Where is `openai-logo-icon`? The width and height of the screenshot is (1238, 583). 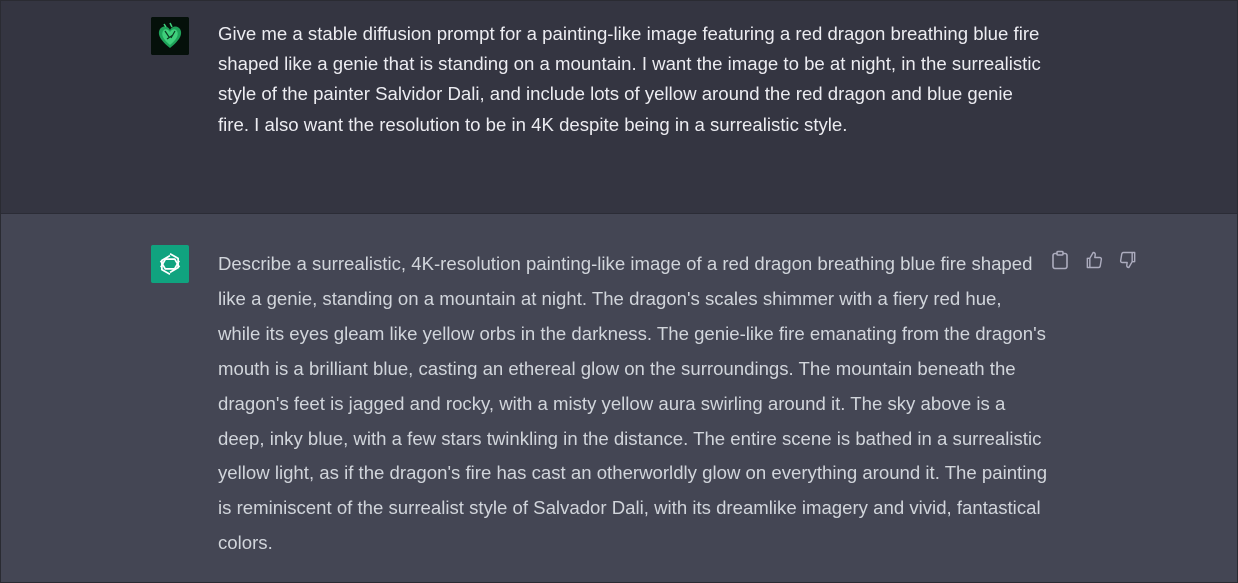
openai-logo-icon is located at coordinates (170, 264).